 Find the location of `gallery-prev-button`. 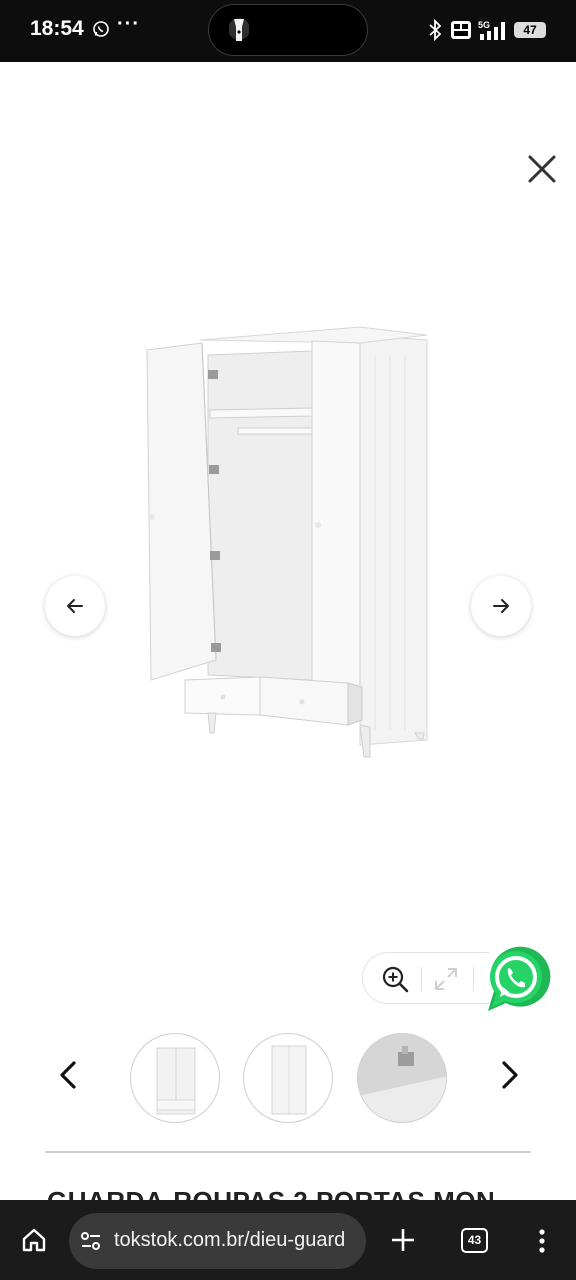

gallery-prev-button is located at coordinates (75, 606).